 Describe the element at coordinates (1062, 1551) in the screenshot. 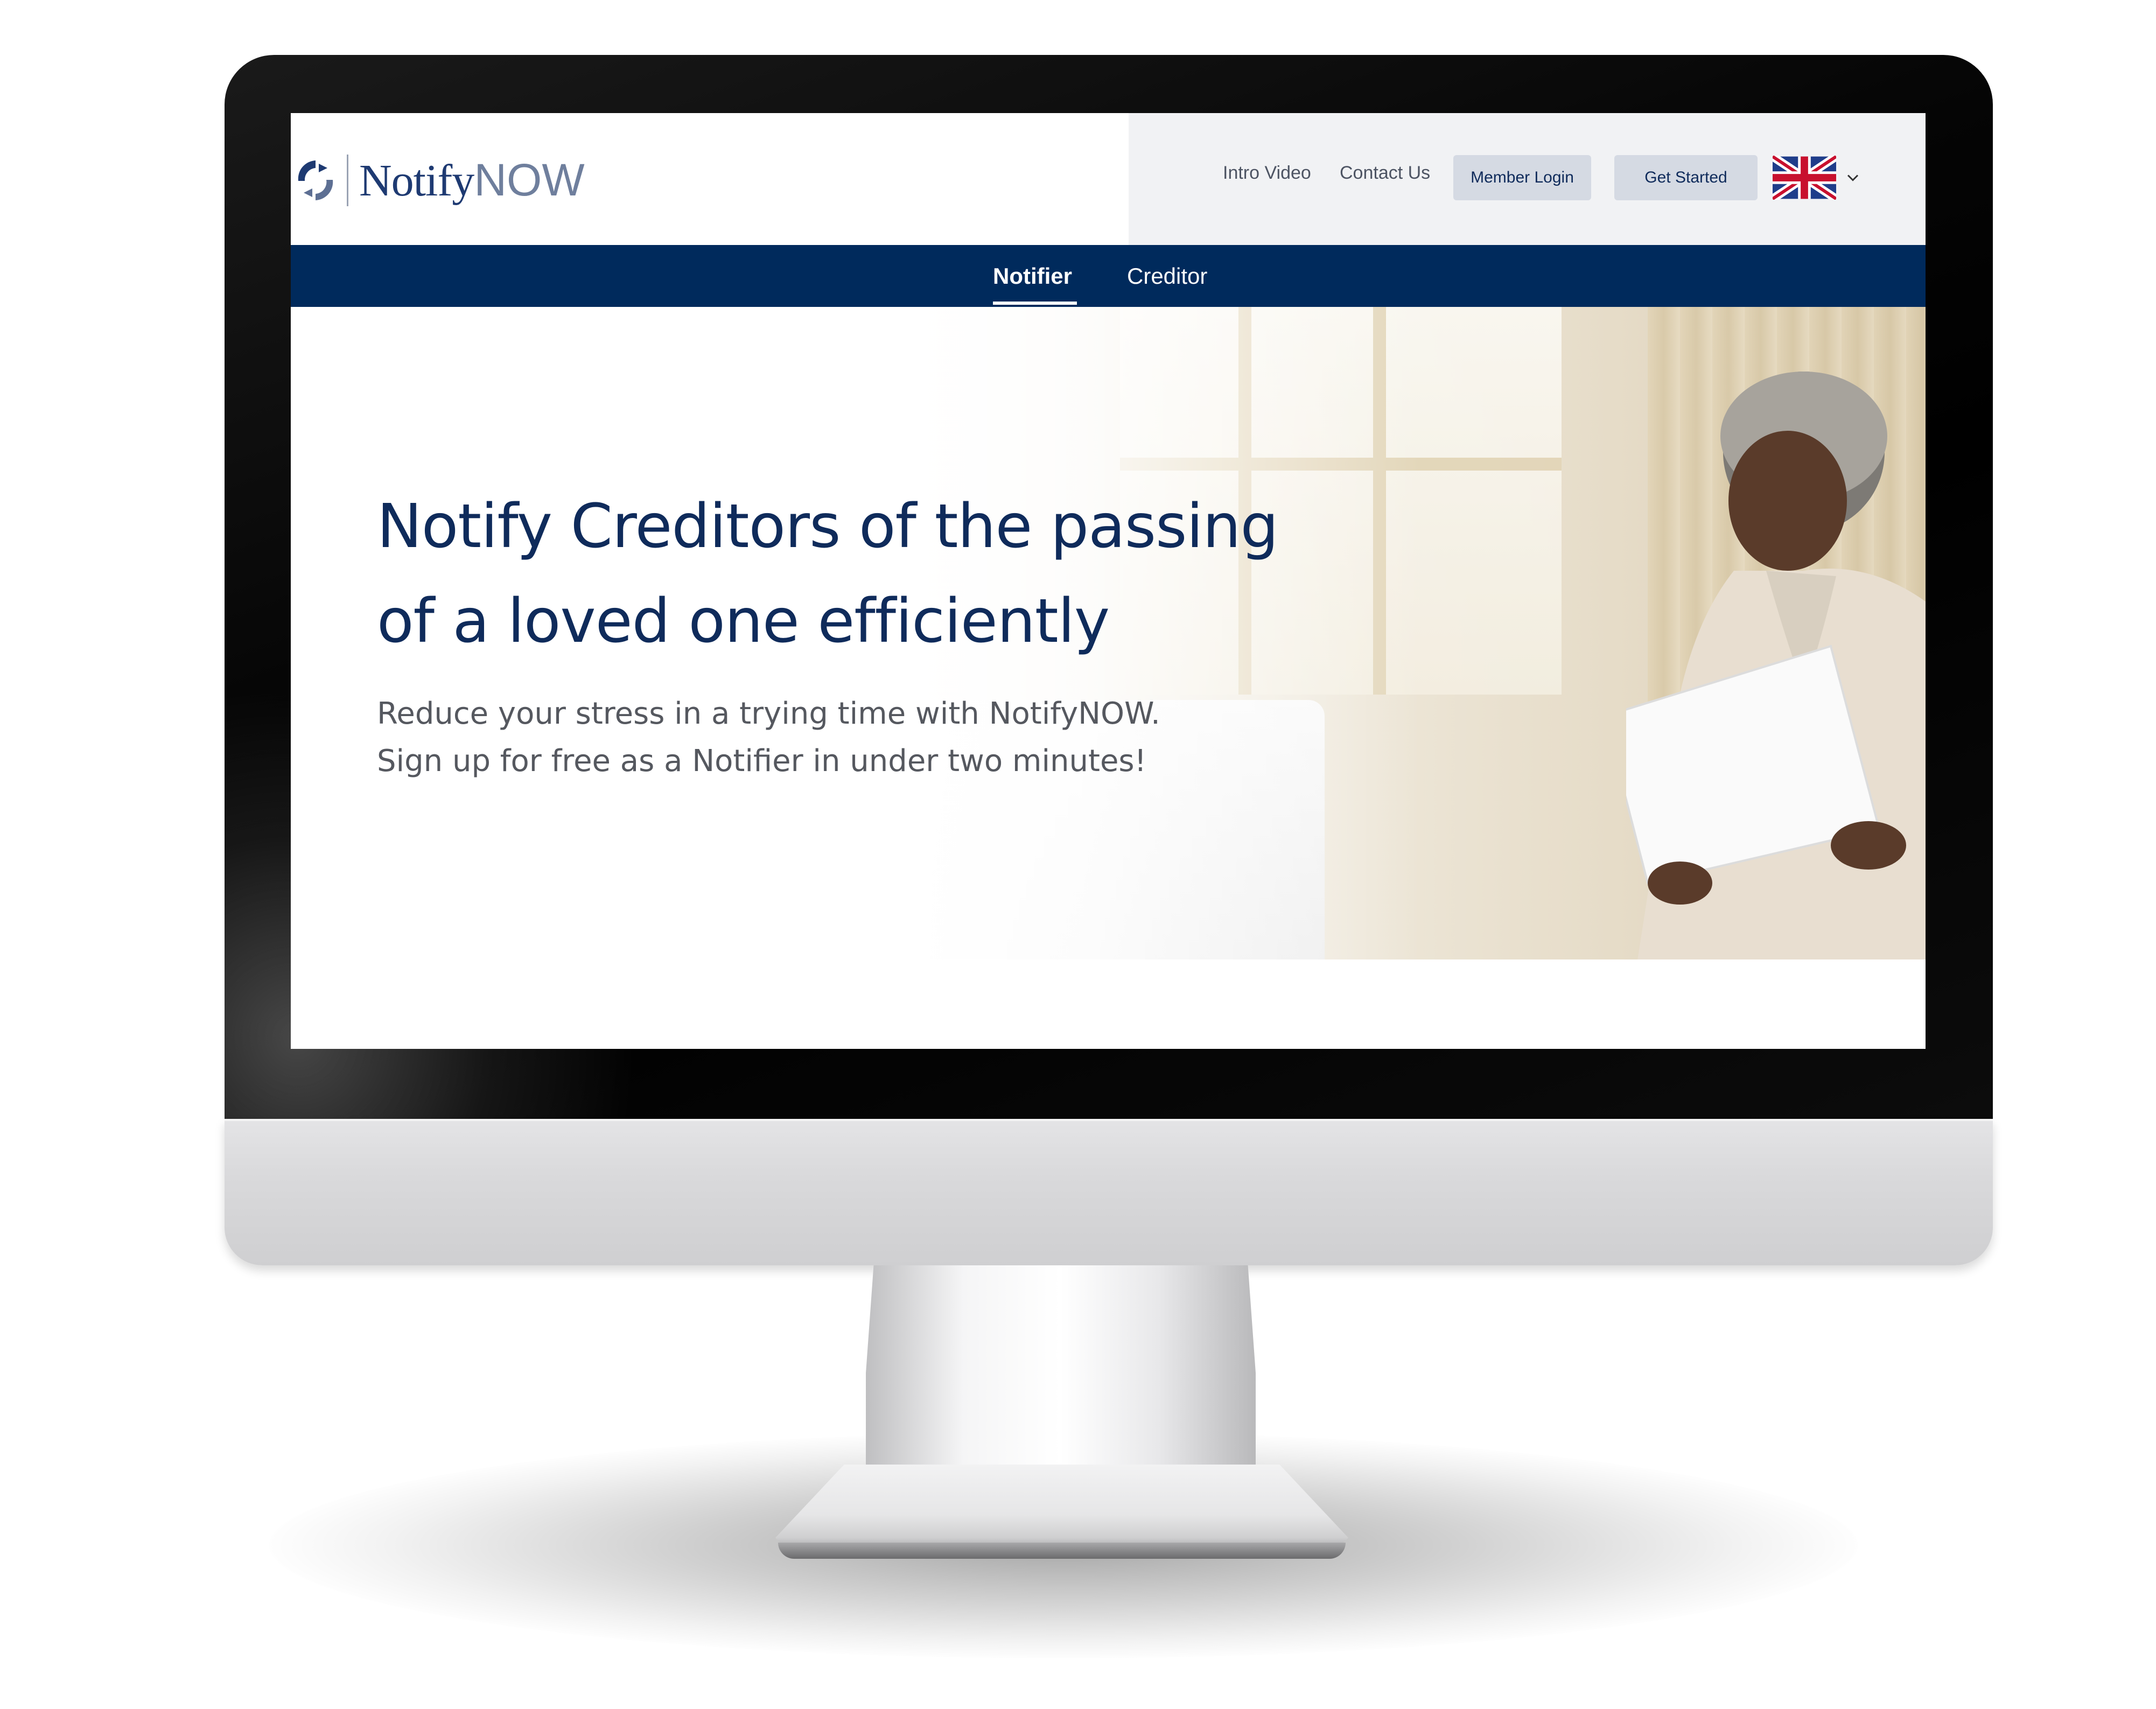

I see `monitor-stand-edge` at that location.